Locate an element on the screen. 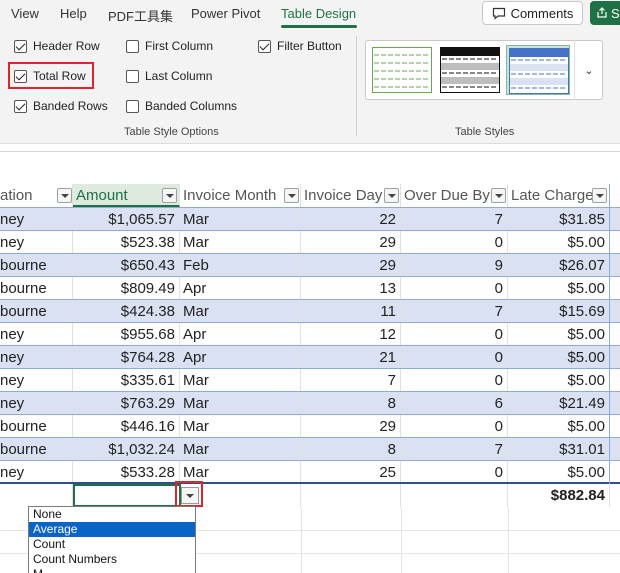 The height and width of the screenshot is (573, 620). option-max: M is located at coordinates (112, 570).